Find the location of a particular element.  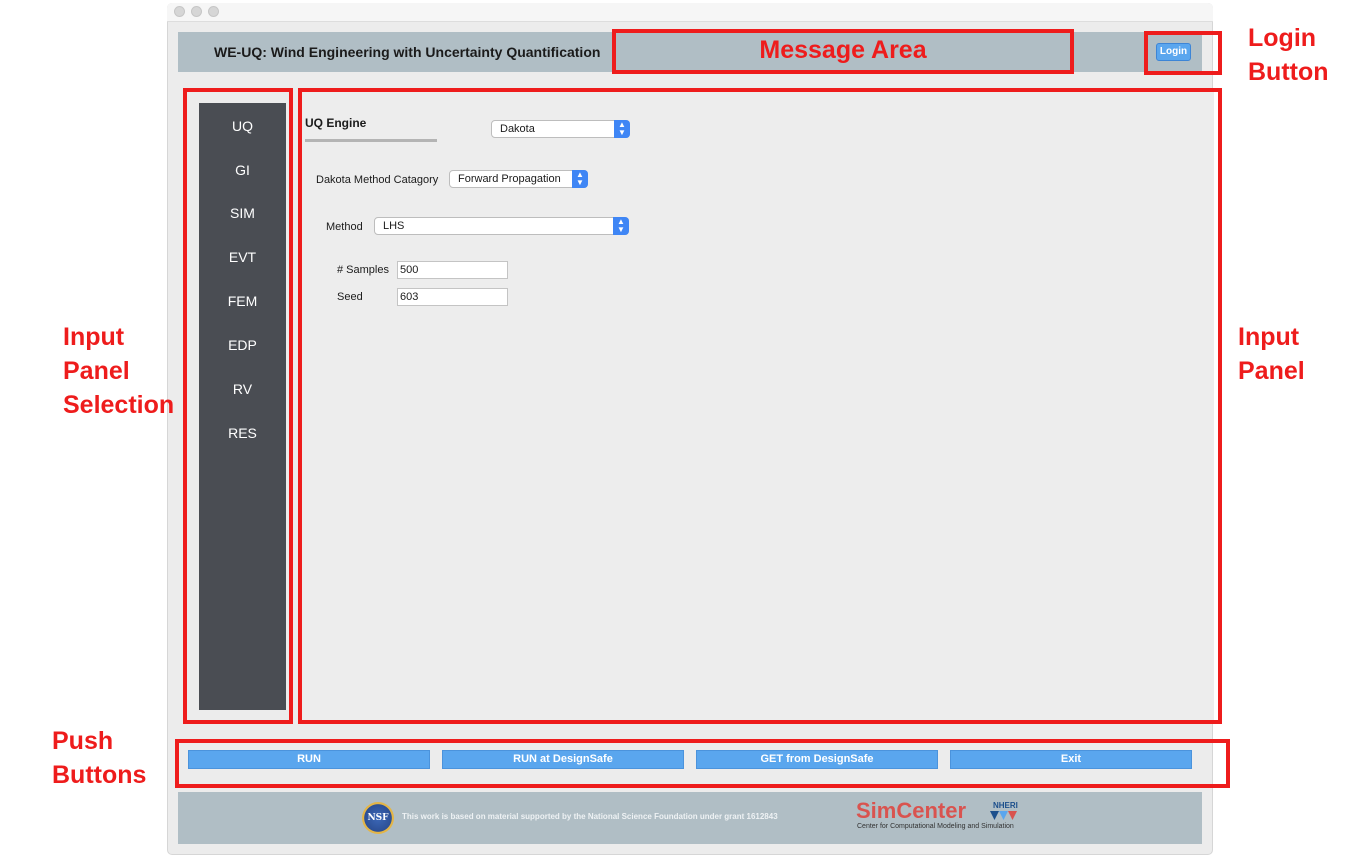

message-area-annotation: Message Area is located at coordinates (843, 50).